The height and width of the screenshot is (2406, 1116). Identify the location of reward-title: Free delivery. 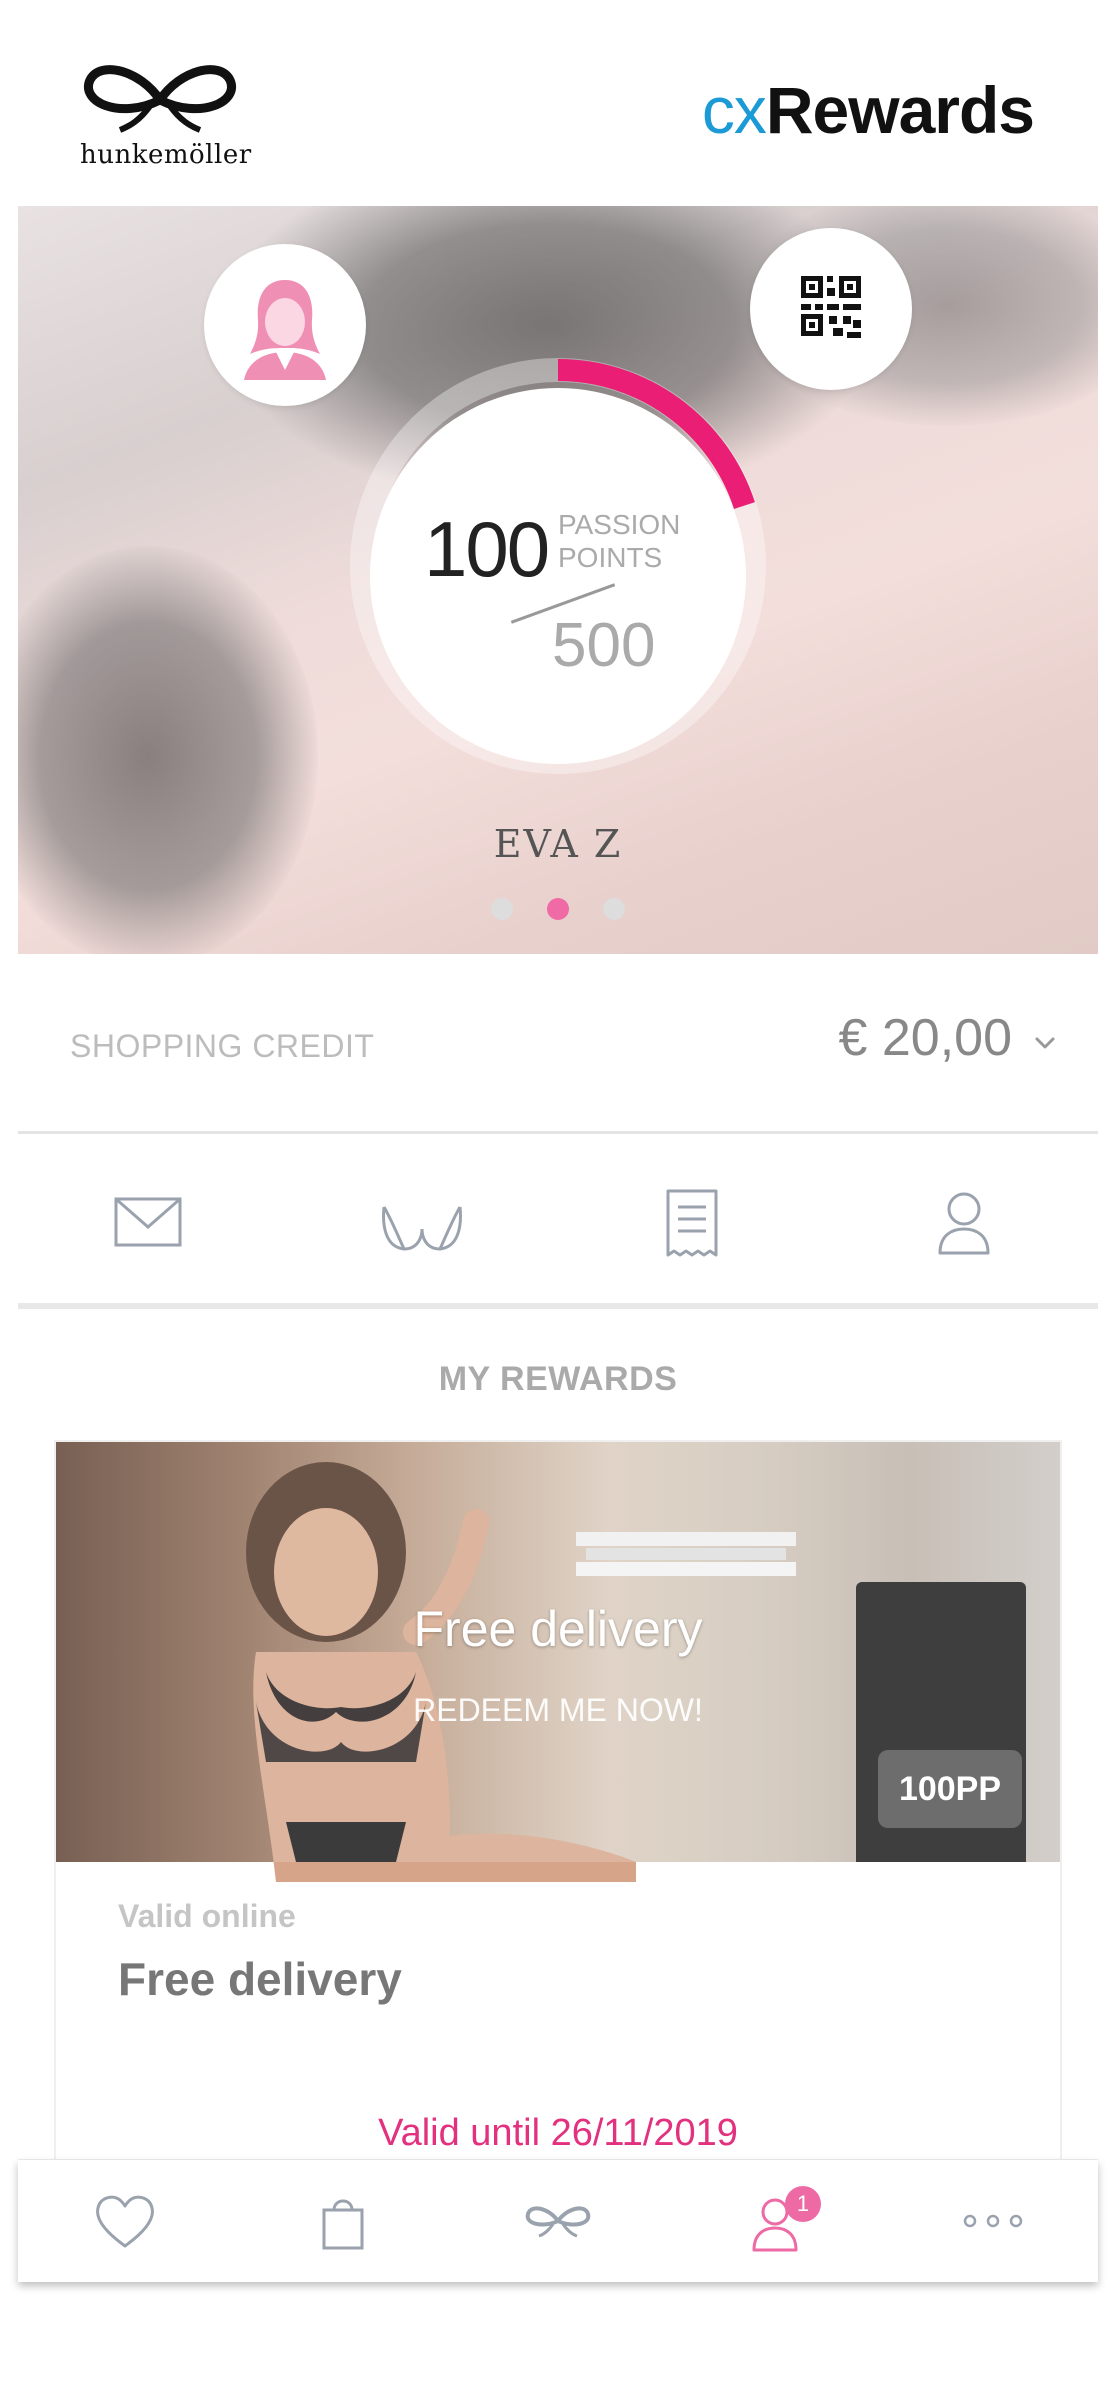
(260, 1979).